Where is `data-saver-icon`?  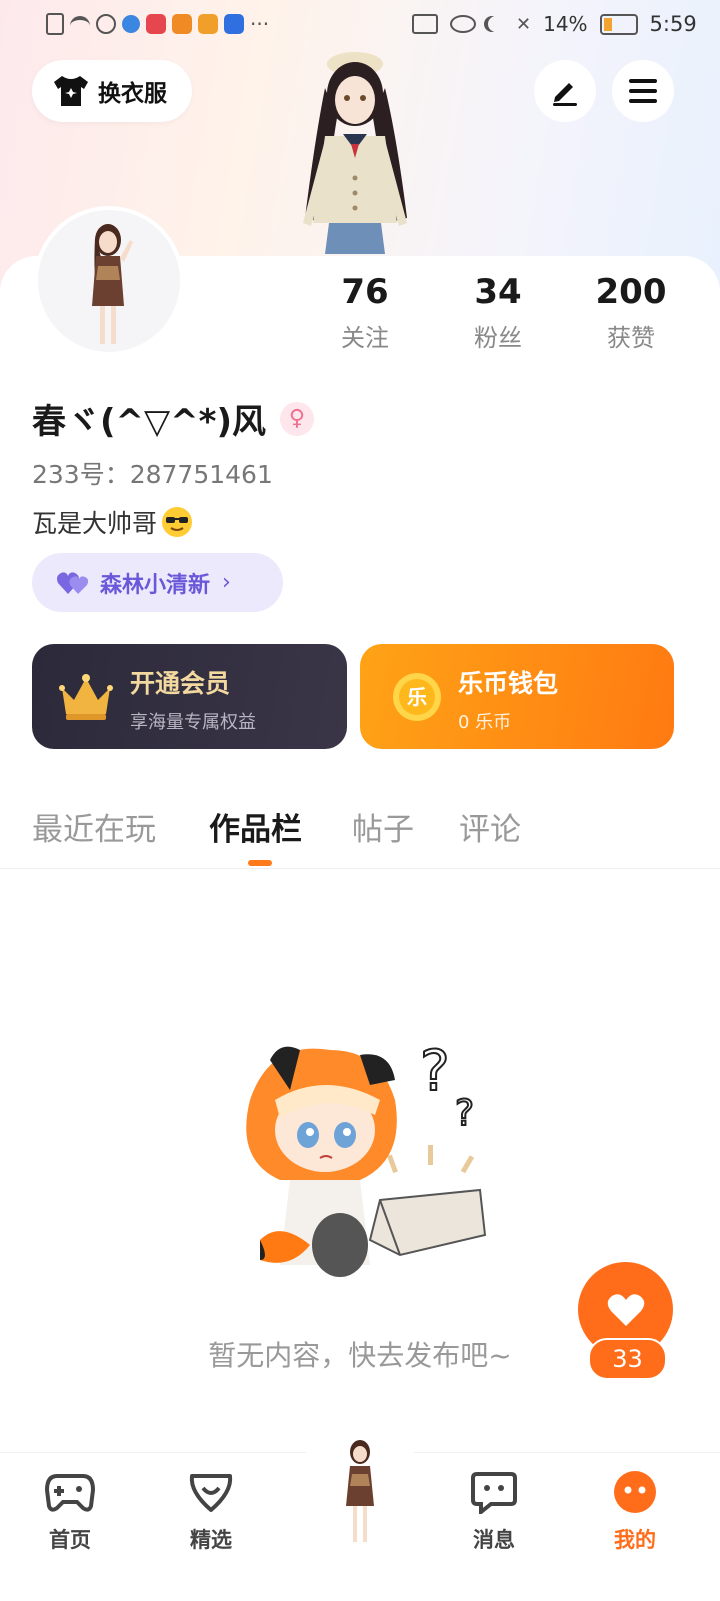
data-saver-icon is located at coordinates (106, 24).